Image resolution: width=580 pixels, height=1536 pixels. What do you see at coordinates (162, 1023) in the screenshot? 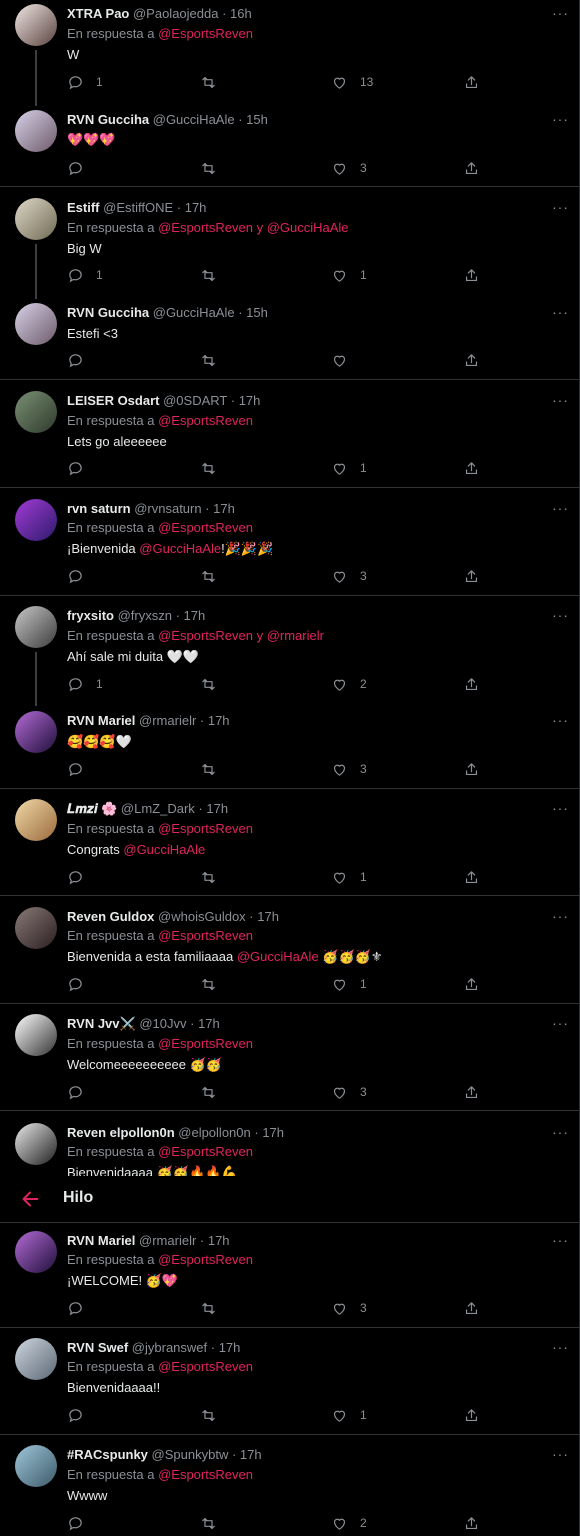
I see `author-handle: @10Jvv` at bounding box center [162, 1023].